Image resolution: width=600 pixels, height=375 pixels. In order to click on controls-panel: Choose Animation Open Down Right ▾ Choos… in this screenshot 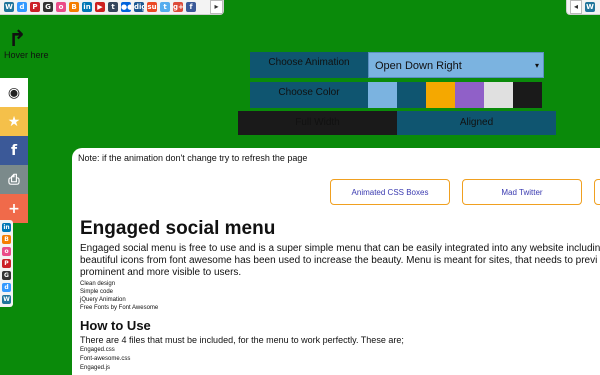, I will do `click(397, 82)`.